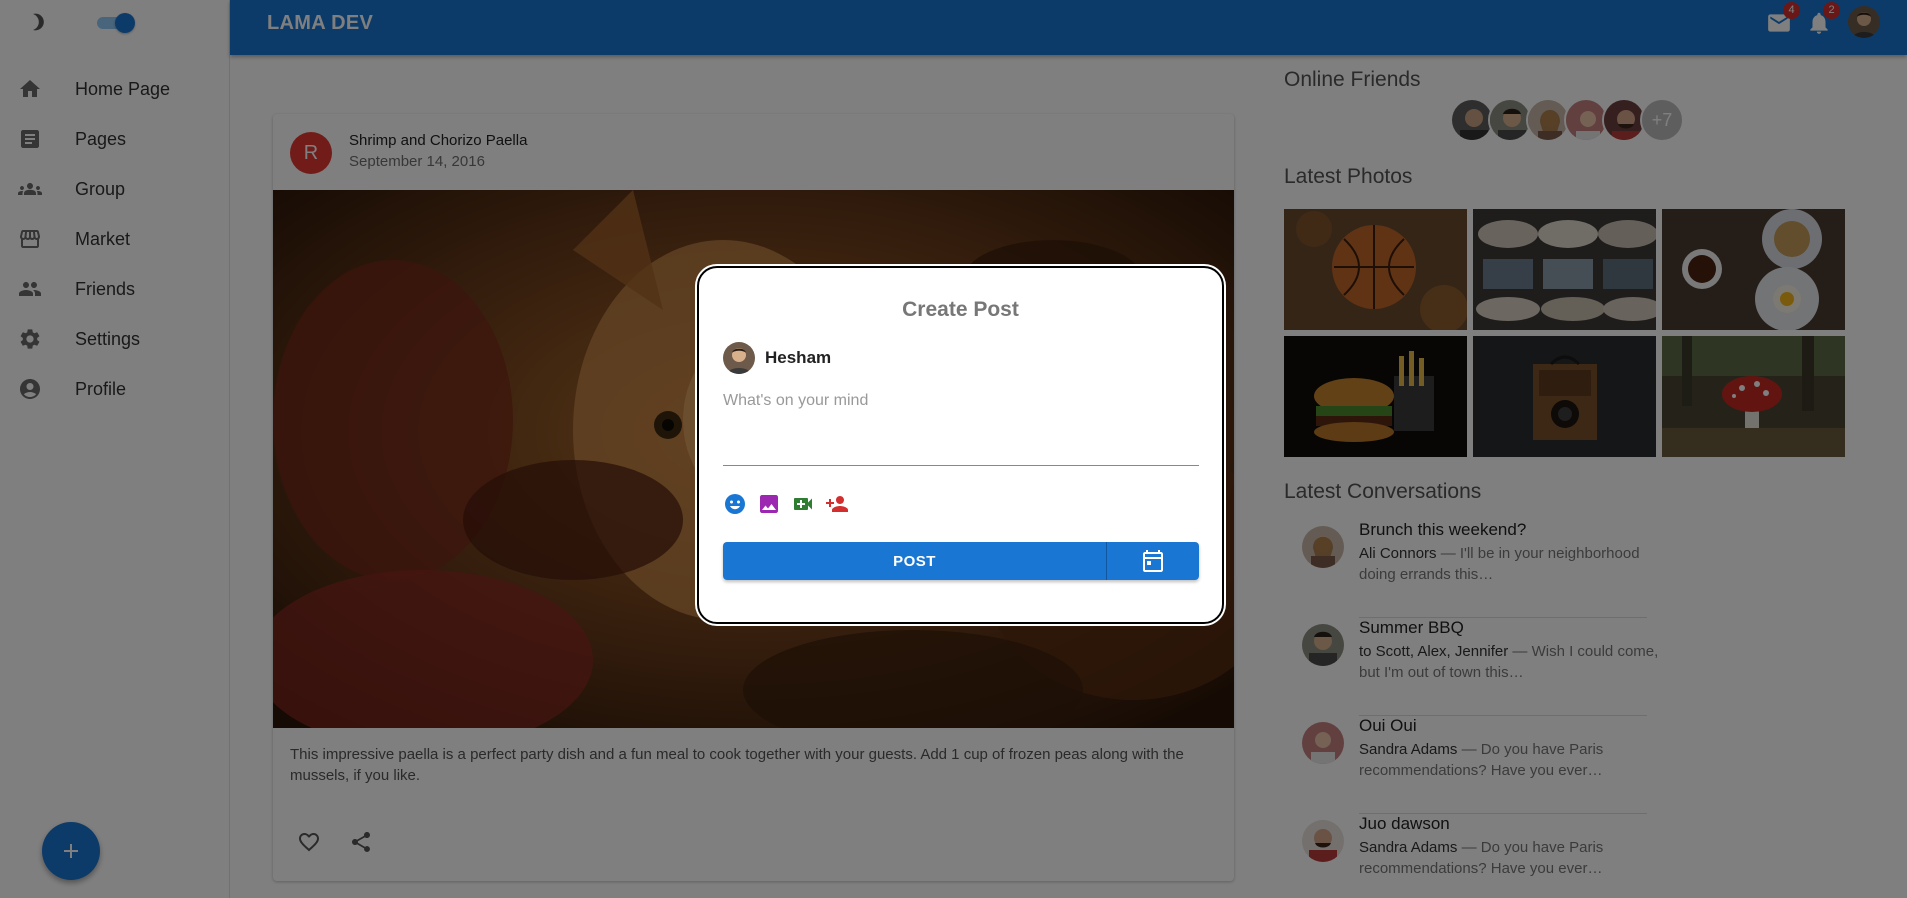 The height and width of the screenshot is (898, 1907). I want to click on post-text-input, so click(961, 429).